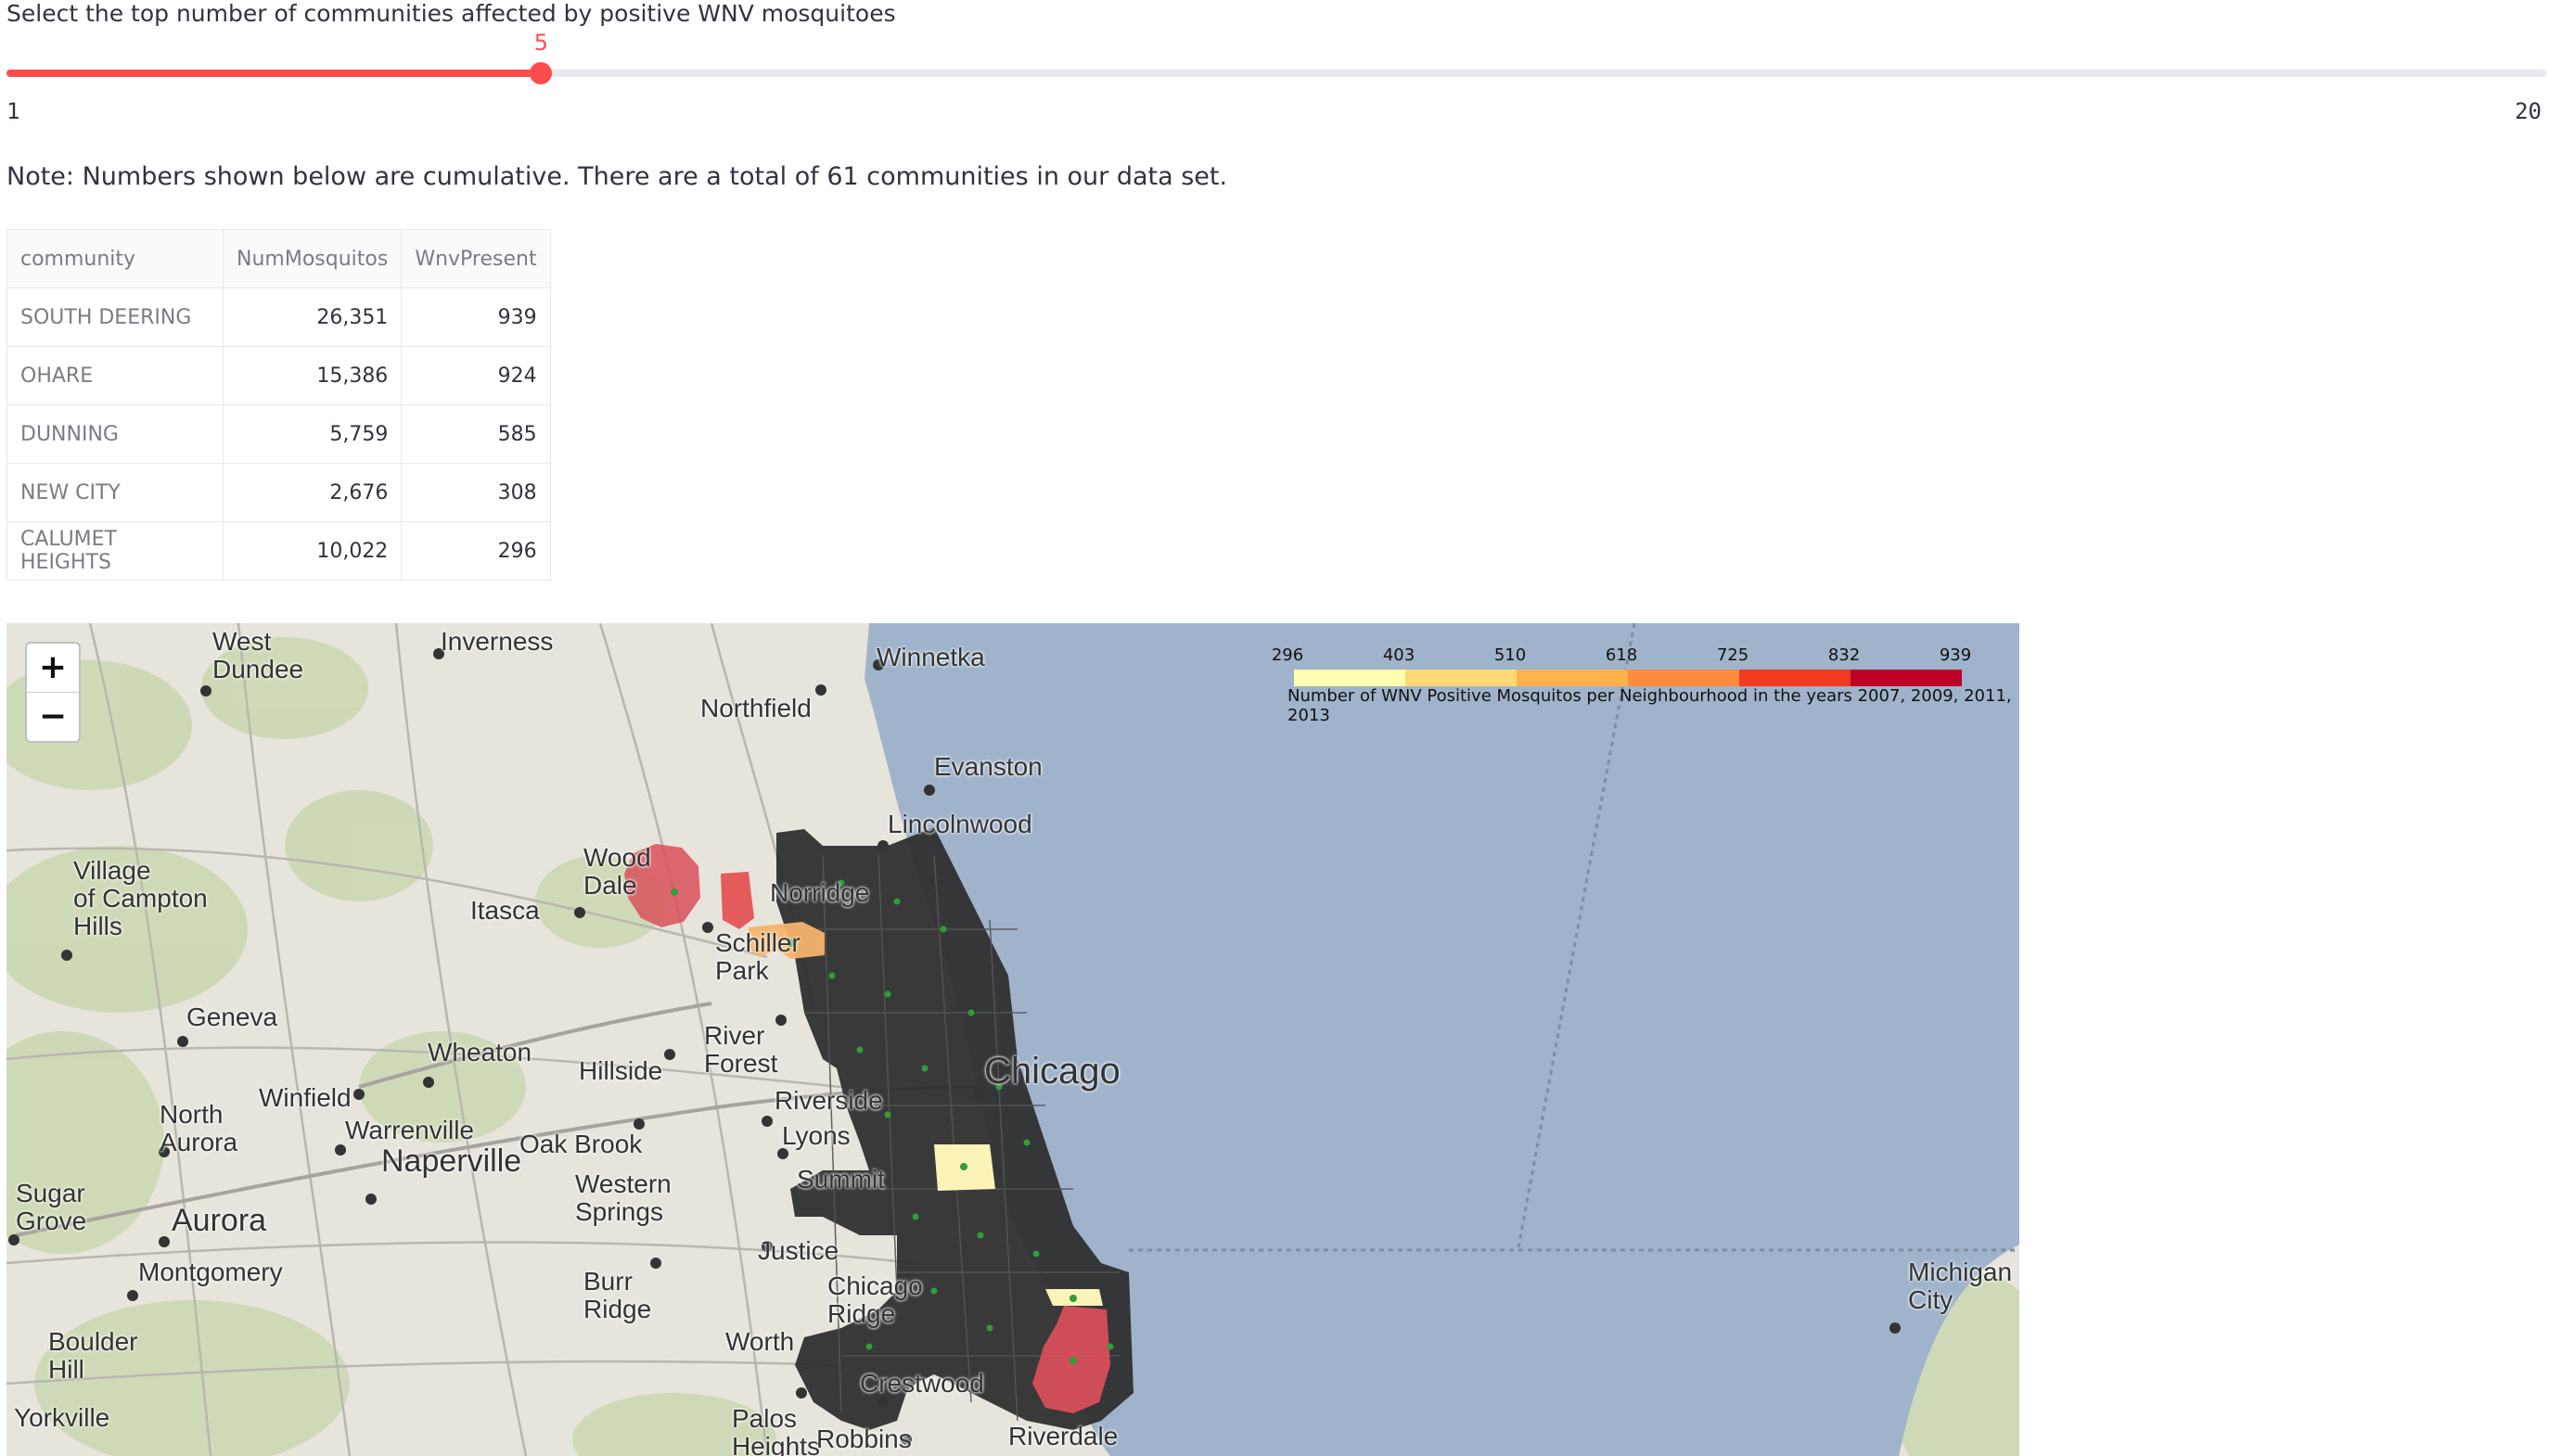 The width and height of the screenshot is (2549, 1456). What do you see at coordinates (960, 824) in the screenshot?
I see `place-label: Lincolnwood` at bounding box center [960, 824].